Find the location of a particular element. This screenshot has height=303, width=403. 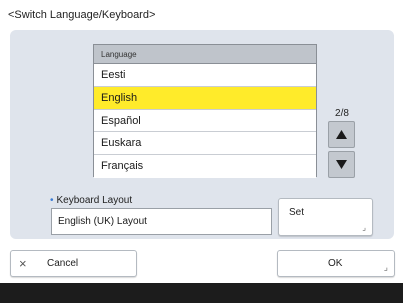

ok-button: OK ⌟ is located at coordinates (336, 263).